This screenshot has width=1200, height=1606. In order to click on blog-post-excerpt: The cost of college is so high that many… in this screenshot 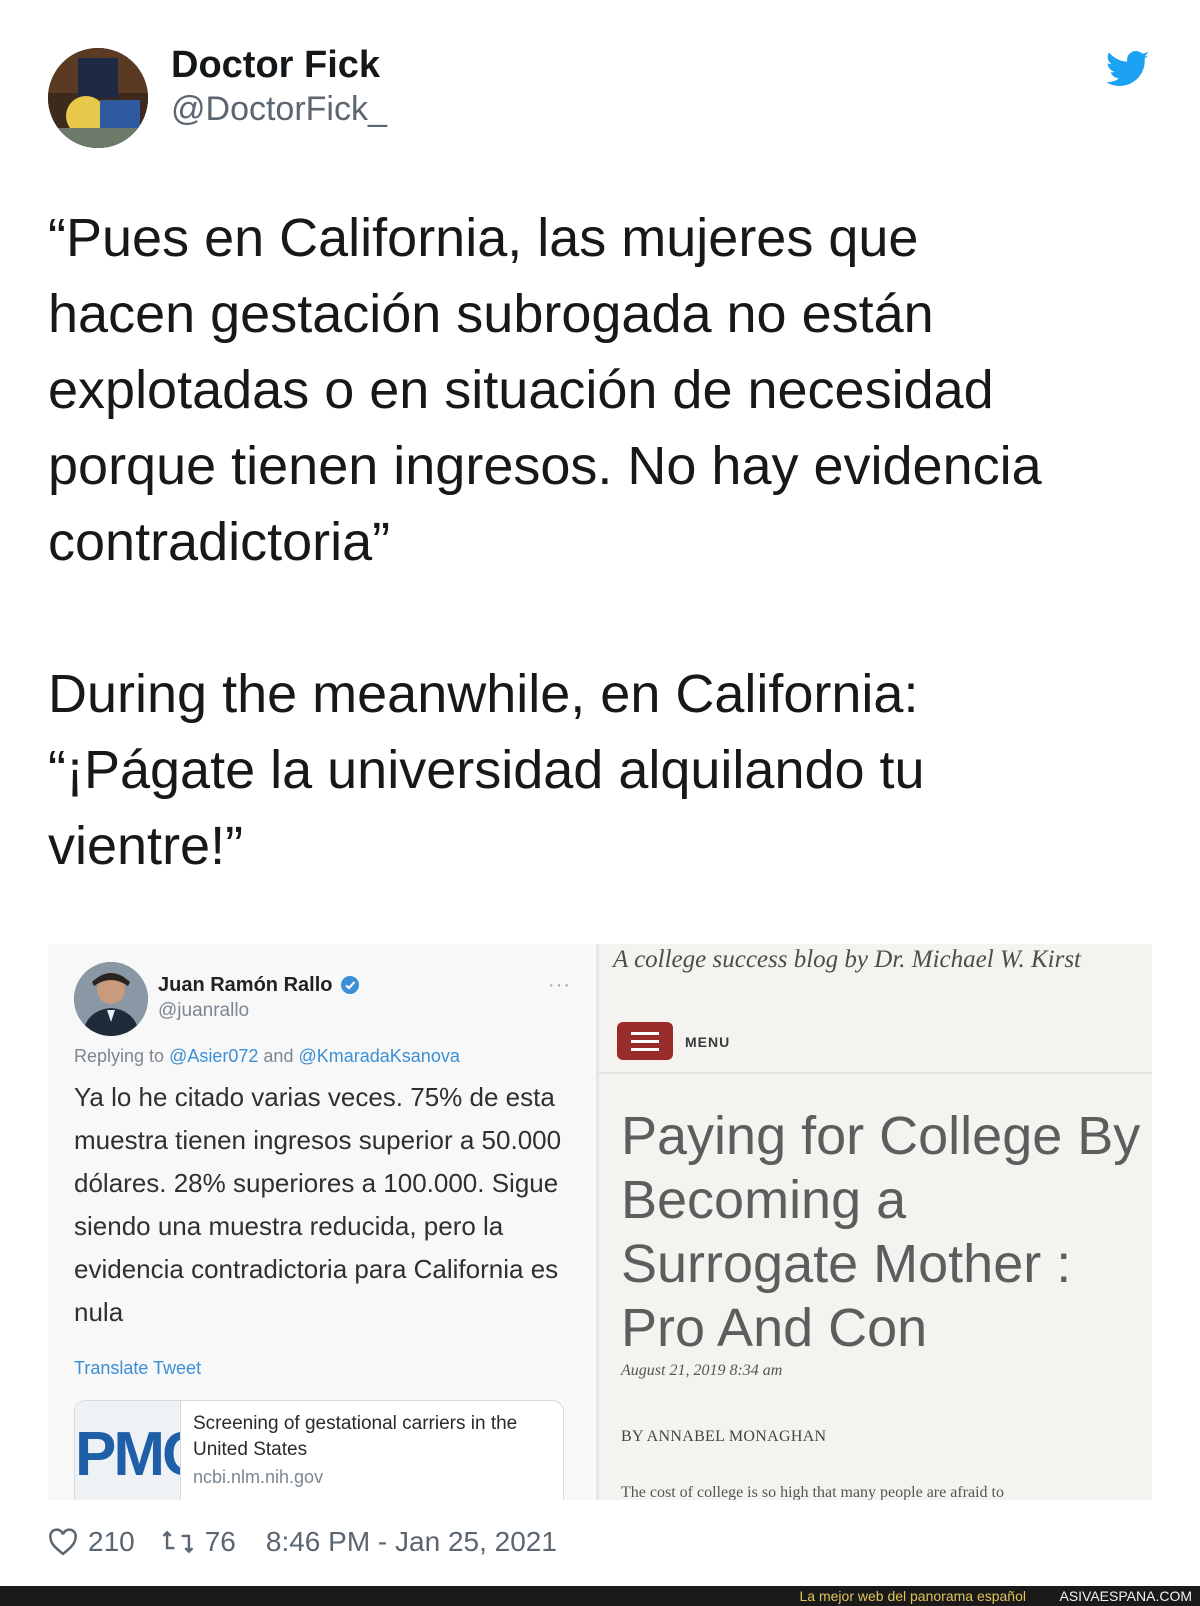, I will do `click(812, 1492)`.